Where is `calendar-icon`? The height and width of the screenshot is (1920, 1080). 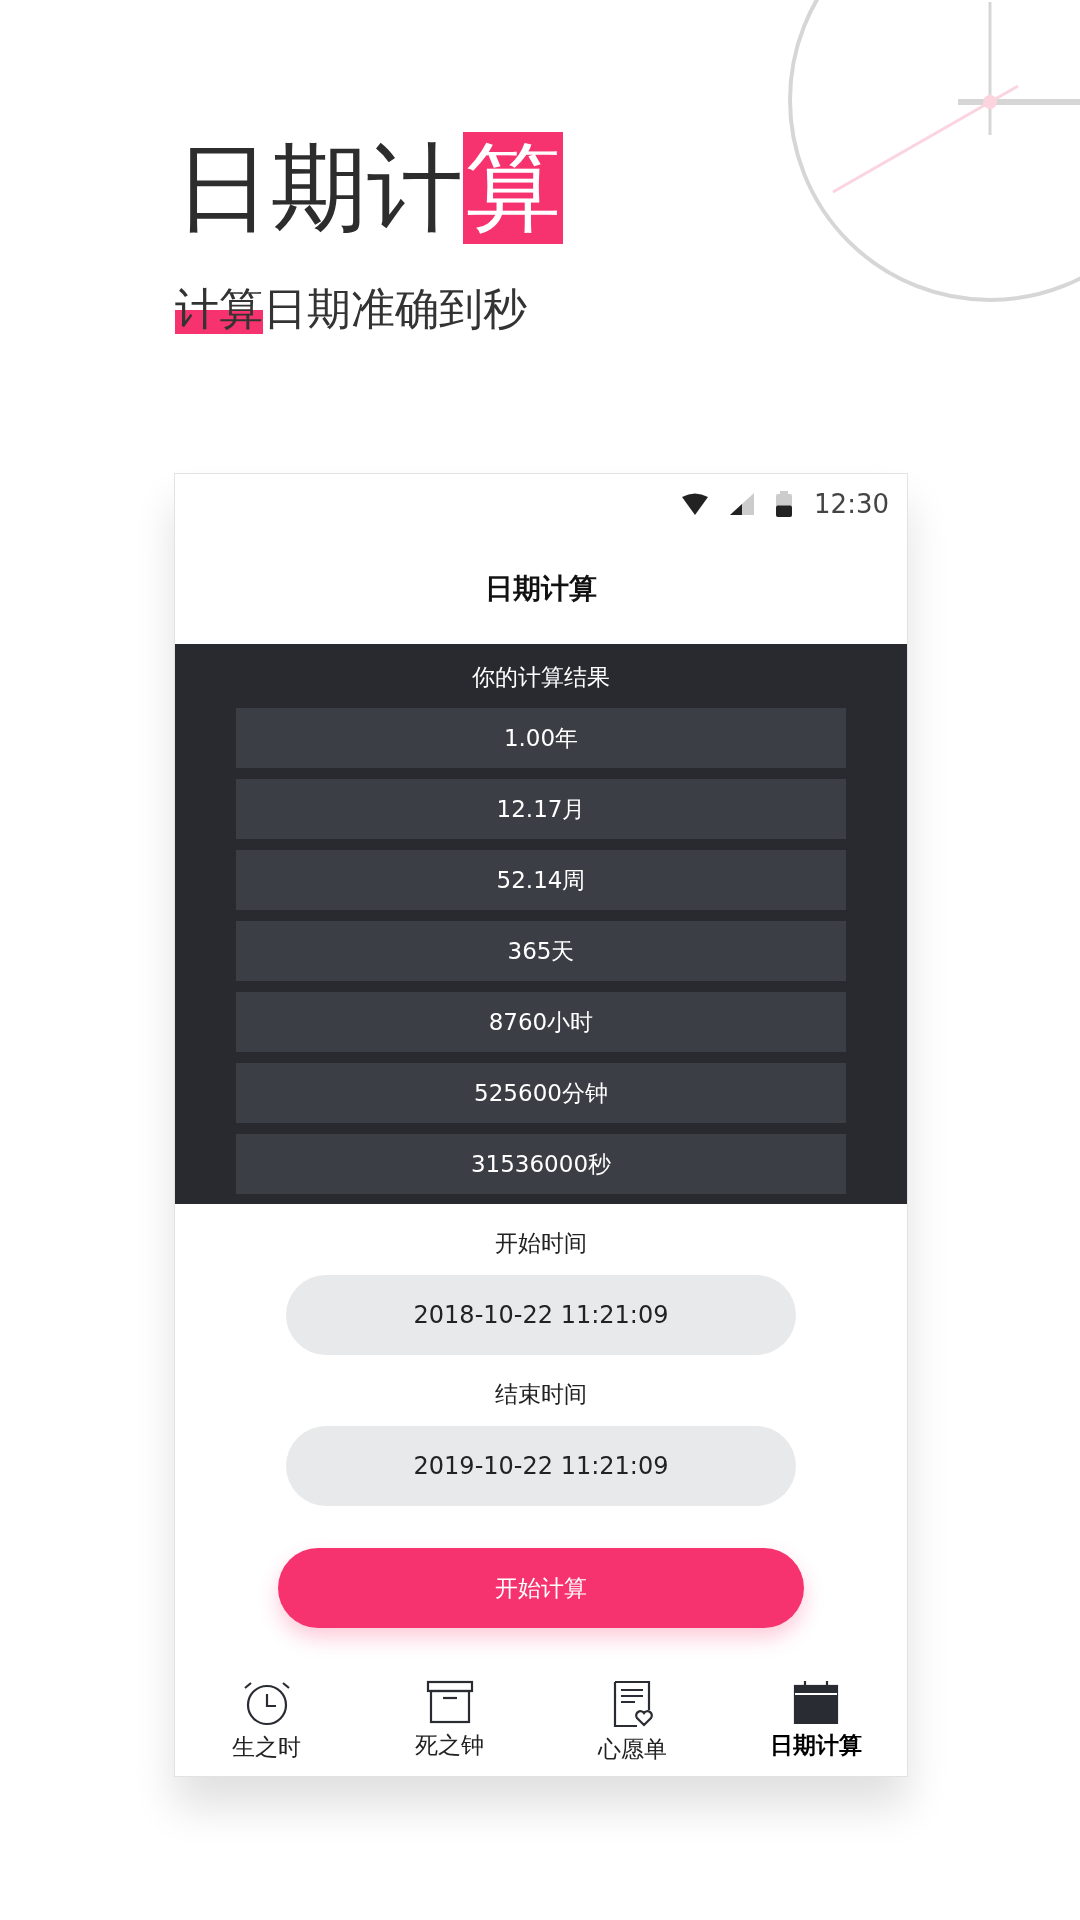
calendar-icon is located at coordinates (815, 1702).